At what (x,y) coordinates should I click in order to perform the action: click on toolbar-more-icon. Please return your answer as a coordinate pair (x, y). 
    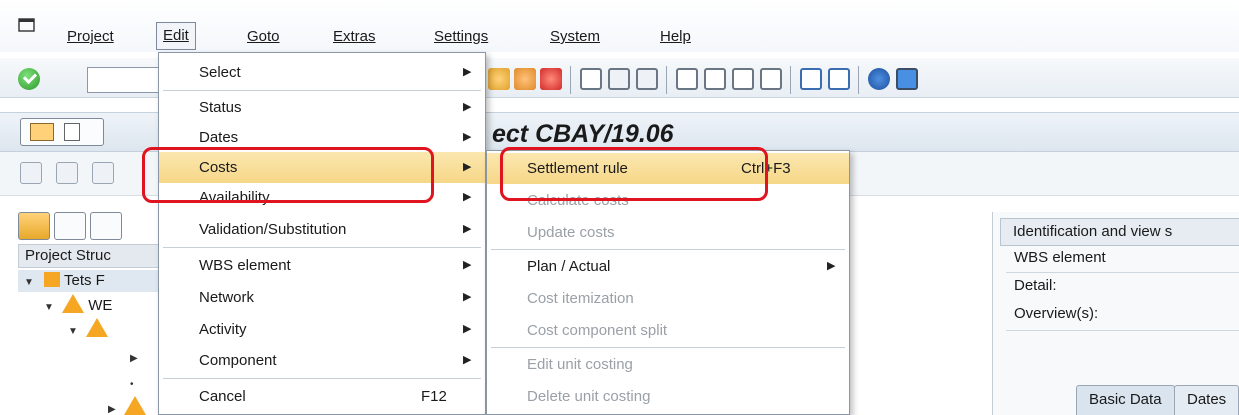
    Looking at the image, I should click on (103, 173).